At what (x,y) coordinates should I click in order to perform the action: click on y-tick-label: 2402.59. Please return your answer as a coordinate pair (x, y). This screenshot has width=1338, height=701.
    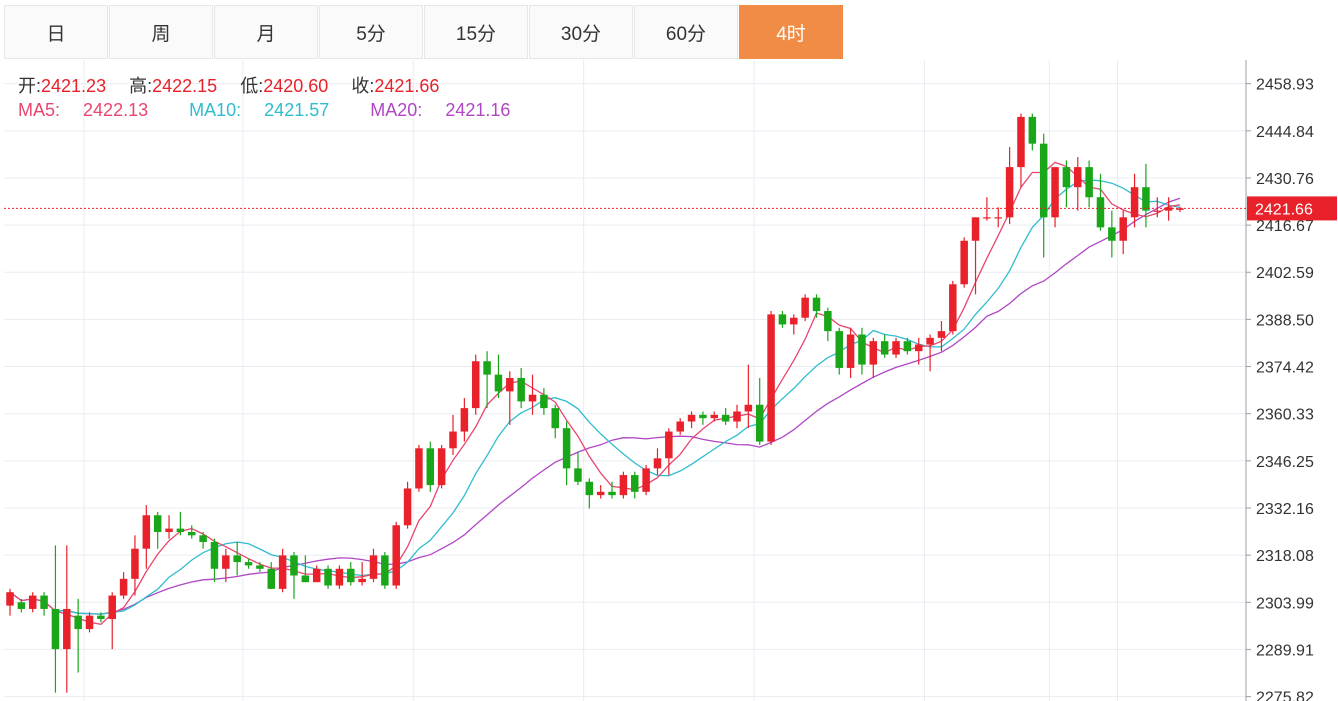
    Looking at the image, I should click on (1285, 273).